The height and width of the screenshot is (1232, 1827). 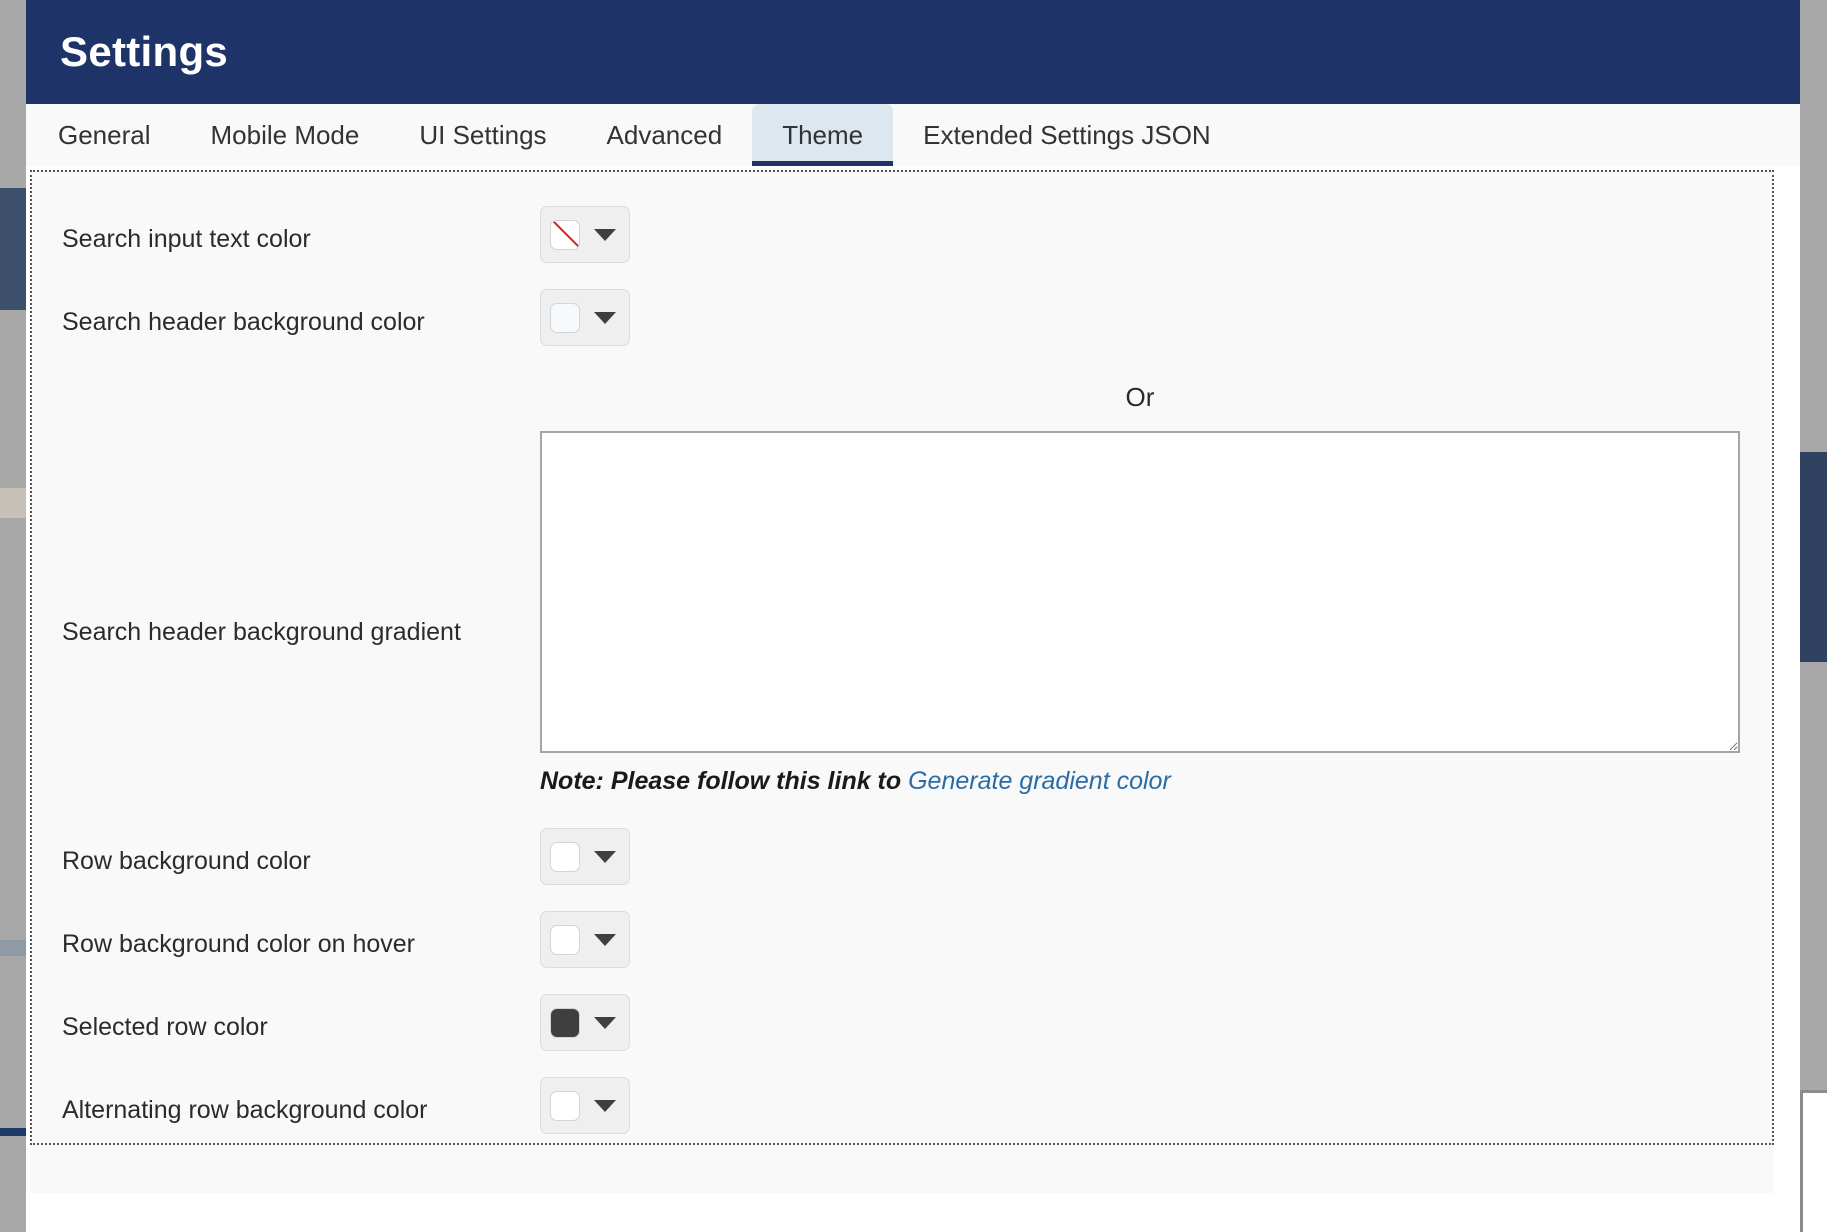 I want to click on setting-row-row-background-color-on-hover: Row background color on hover, so click(x=902, y=939).